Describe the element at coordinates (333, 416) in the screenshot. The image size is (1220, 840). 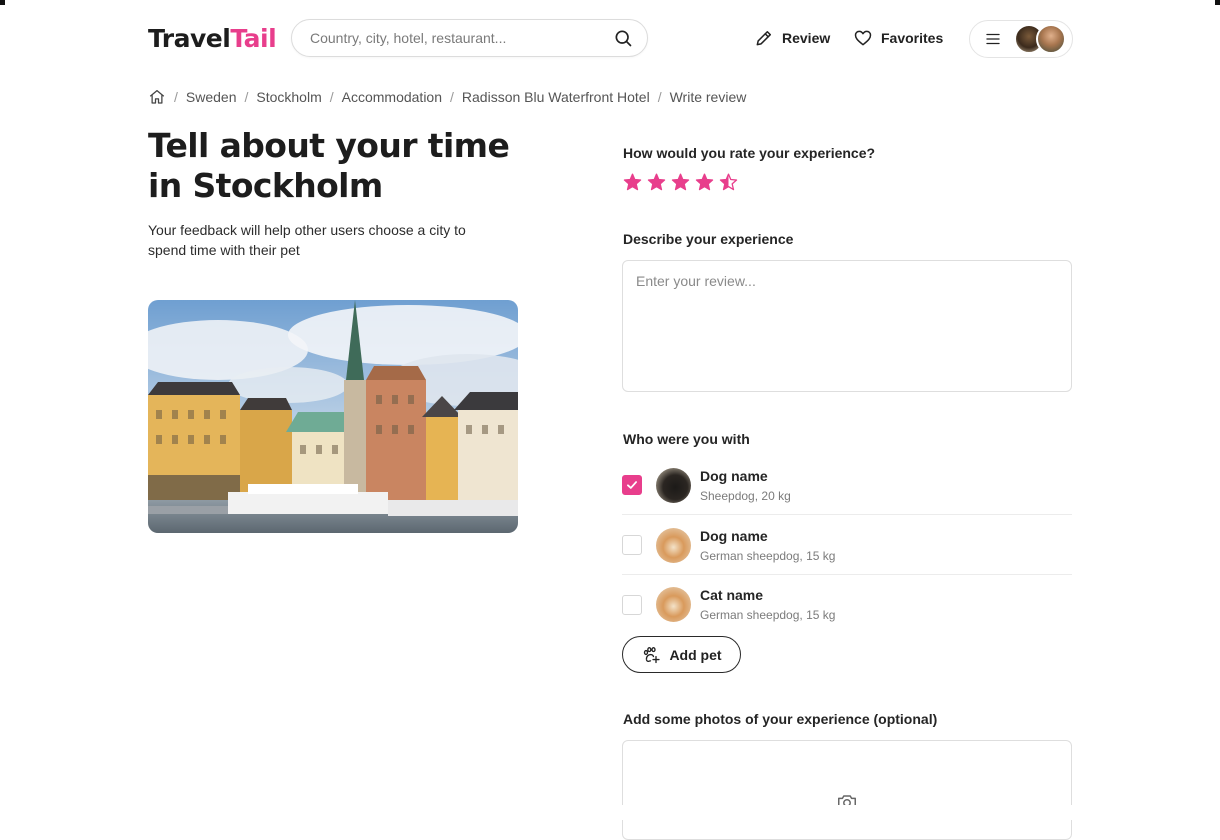
I see `stockholm-photo` at that location.